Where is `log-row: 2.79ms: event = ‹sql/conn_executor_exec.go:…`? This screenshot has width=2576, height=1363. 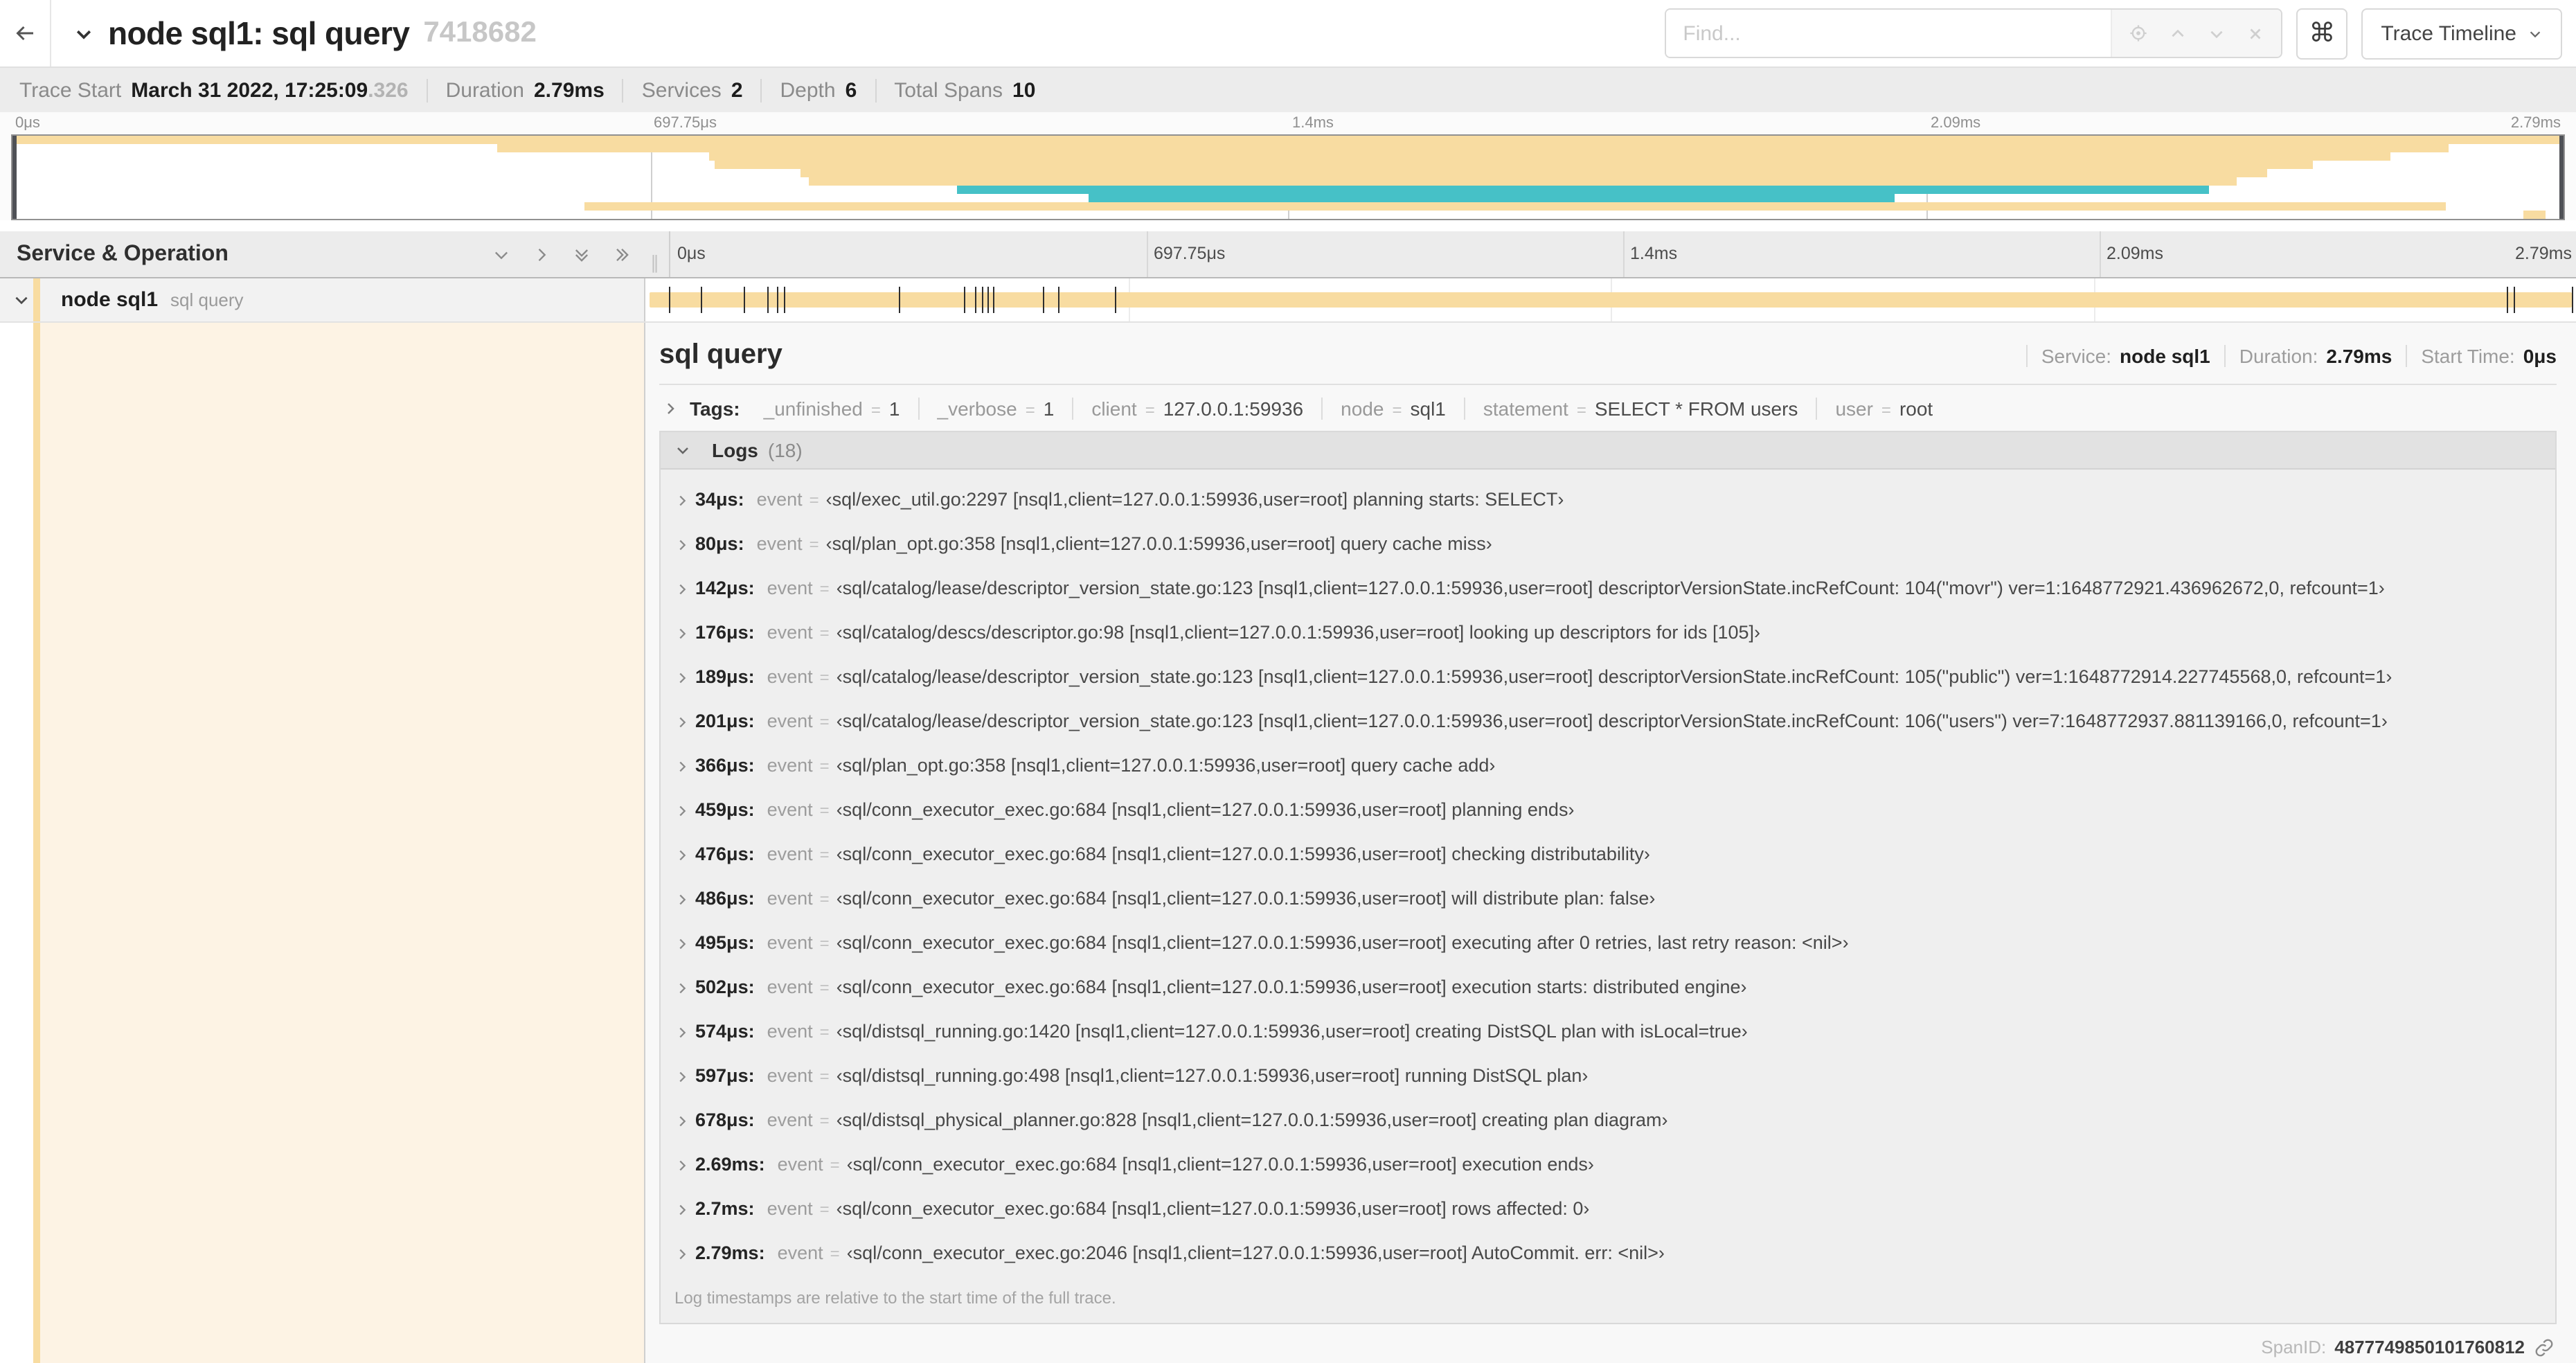
log-row: 2.79ms: event = ‹sql/conn_executor_exec.go:… is located at coordinates (1608, 1253).